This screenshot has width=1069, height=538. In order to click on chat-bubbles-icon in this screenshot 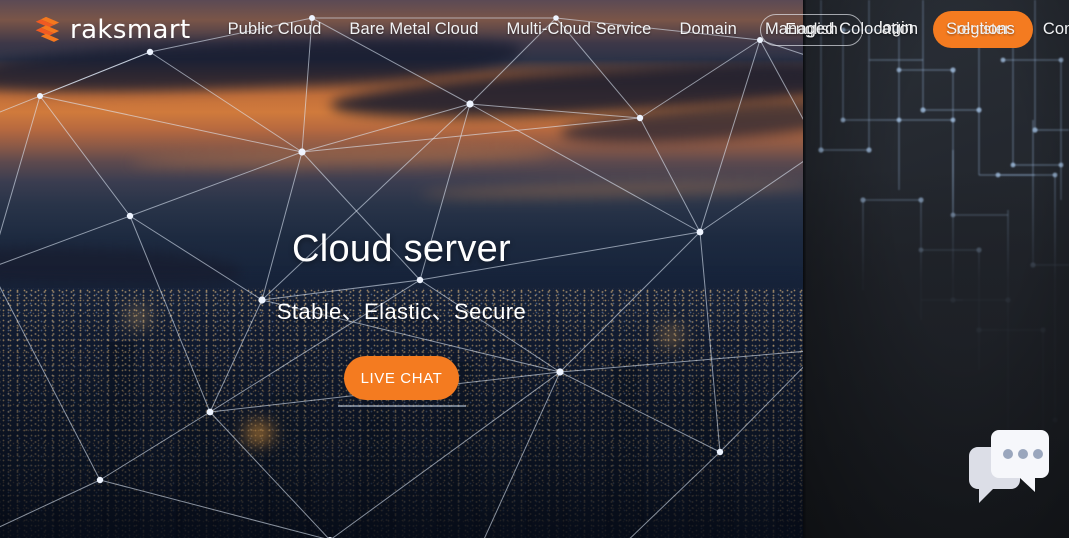, I will do `click(1009, 466)`.